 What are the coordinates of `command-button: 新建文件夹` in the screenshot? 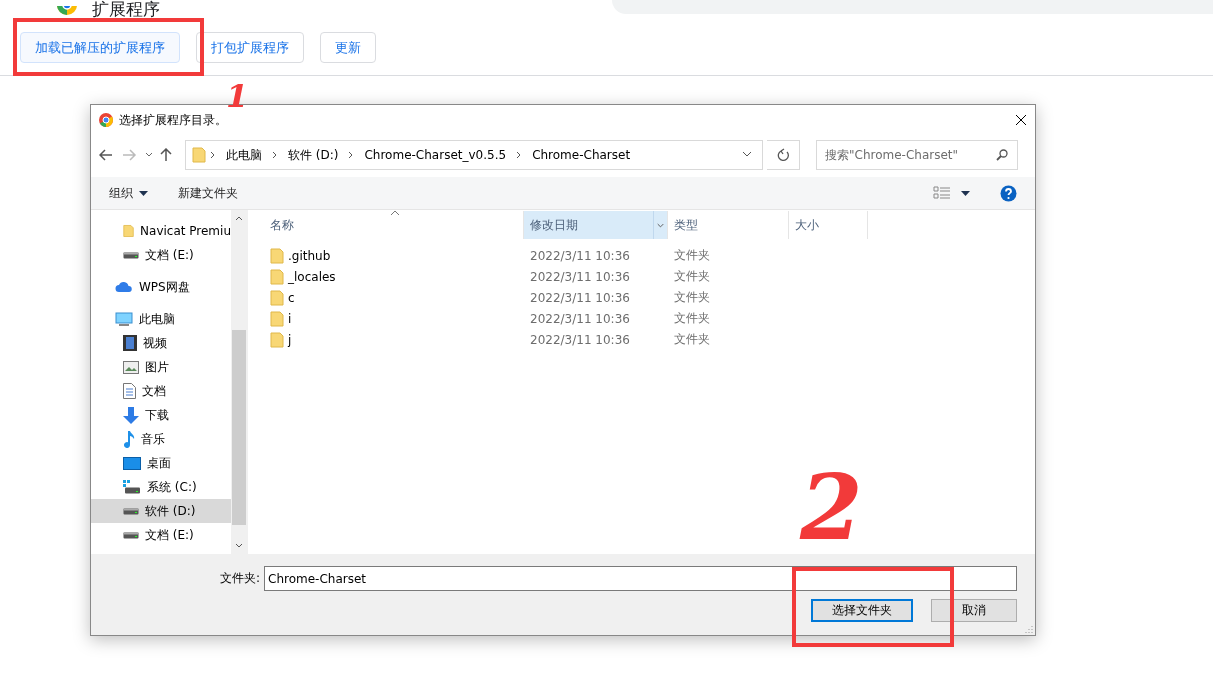 It's located at (208, 193).